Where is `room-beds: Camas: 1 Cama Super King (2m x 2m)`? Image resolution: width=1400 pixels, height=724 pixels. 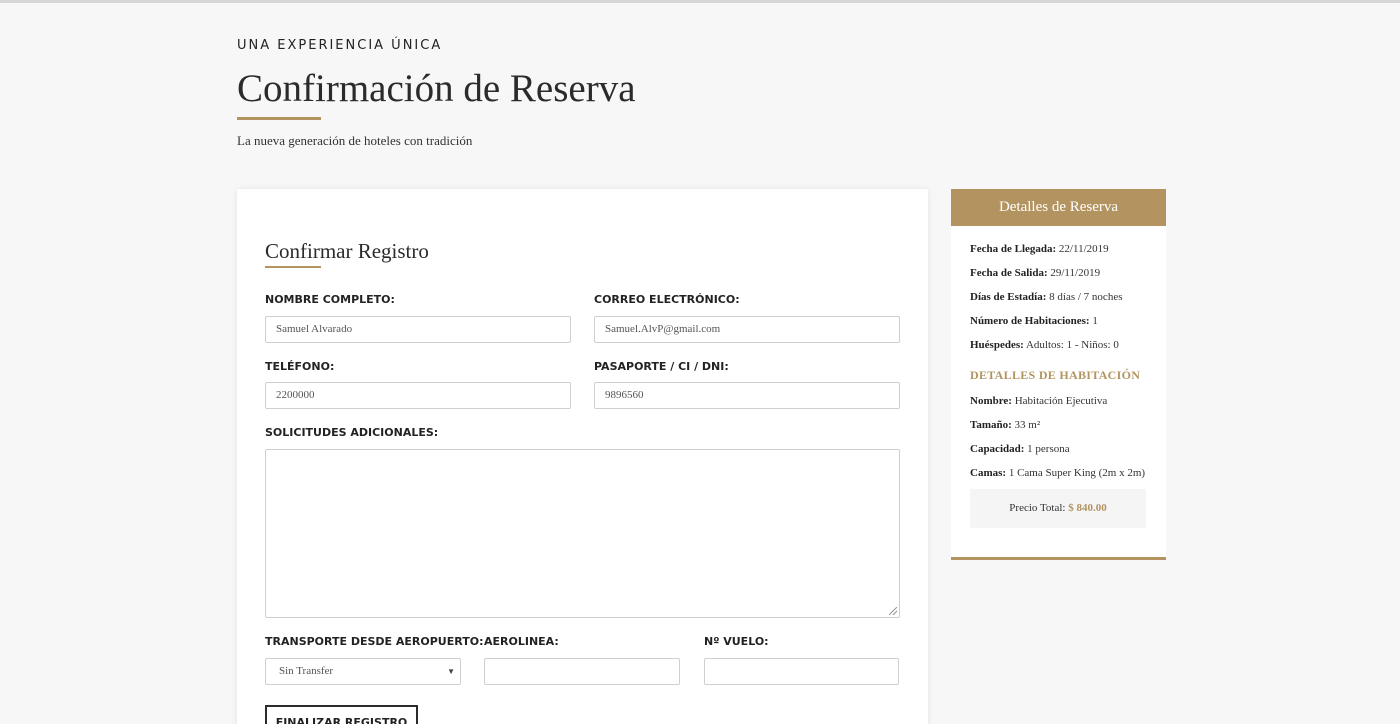 room-beds: Camas: 1 Cama Super King (2m x 2m) is located at coordinates (1057, 473).